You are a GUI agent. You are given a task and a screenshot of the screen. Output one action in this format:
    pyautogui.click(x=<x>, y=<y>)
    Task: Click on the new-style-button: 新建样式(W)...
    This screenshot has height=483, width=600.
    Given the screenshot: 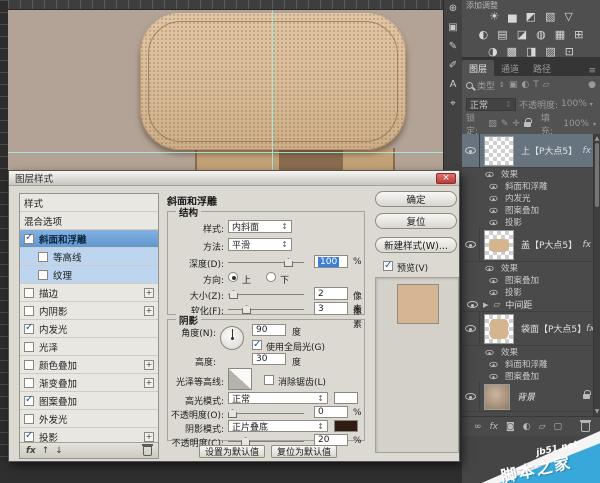 What is the action you would take?
    pyautogui.click(x=416, y=245)
    